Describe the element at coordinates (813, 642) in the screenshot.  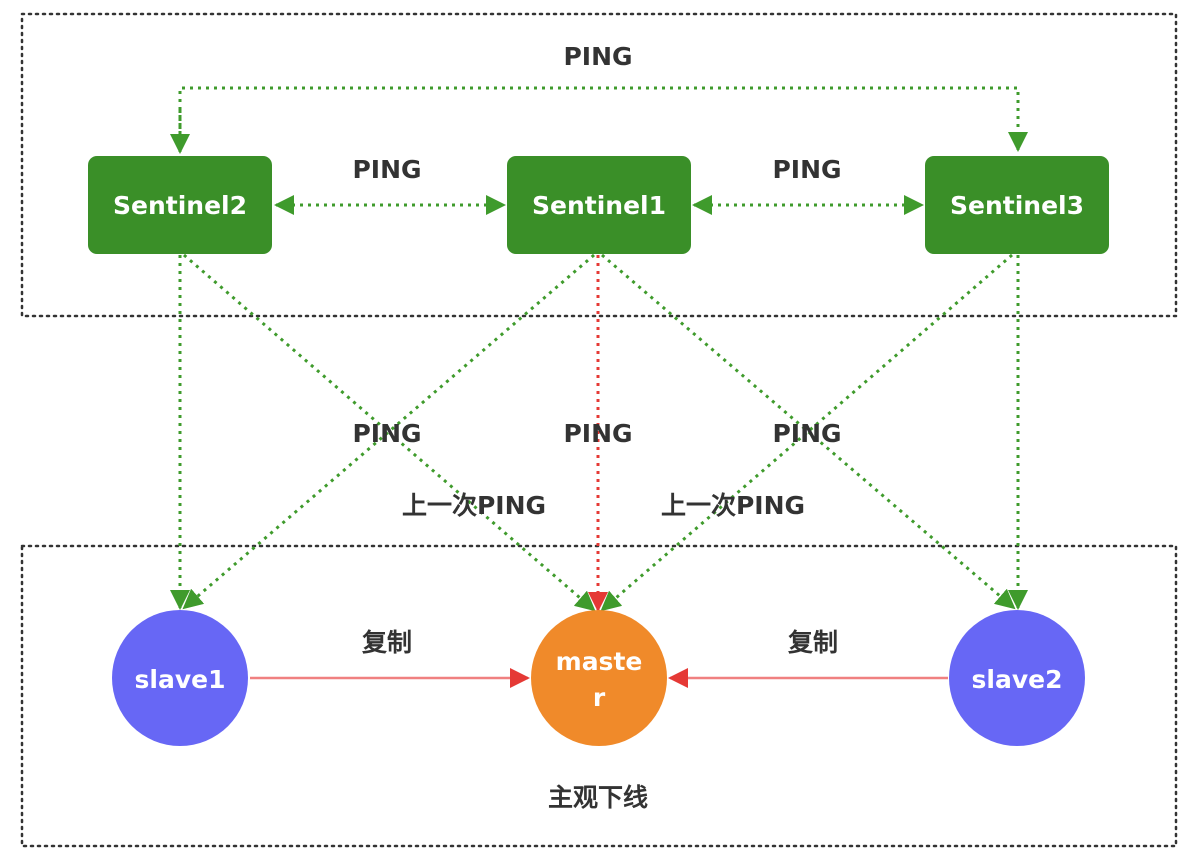
I see `replicate-right-label: 复制` at that location.